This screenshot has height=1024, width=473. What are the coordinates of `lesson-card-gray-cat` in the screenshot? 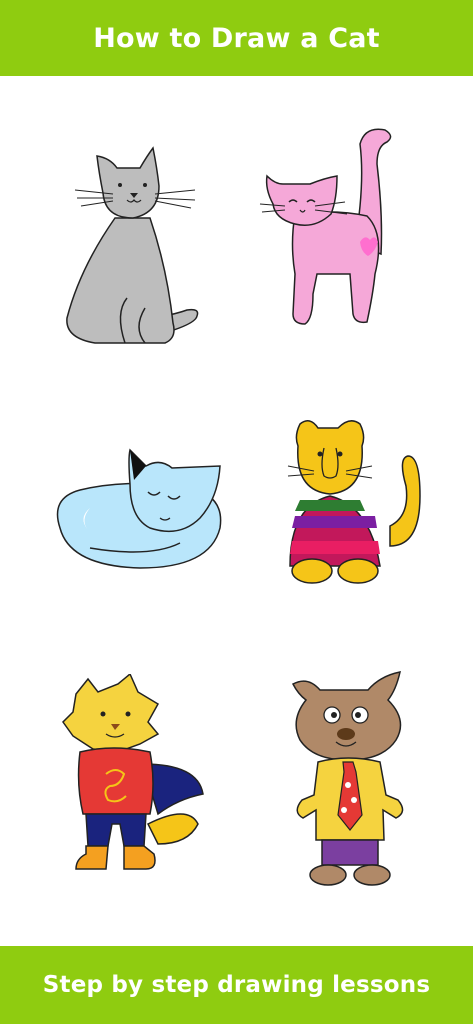 It's located at (132, 248).